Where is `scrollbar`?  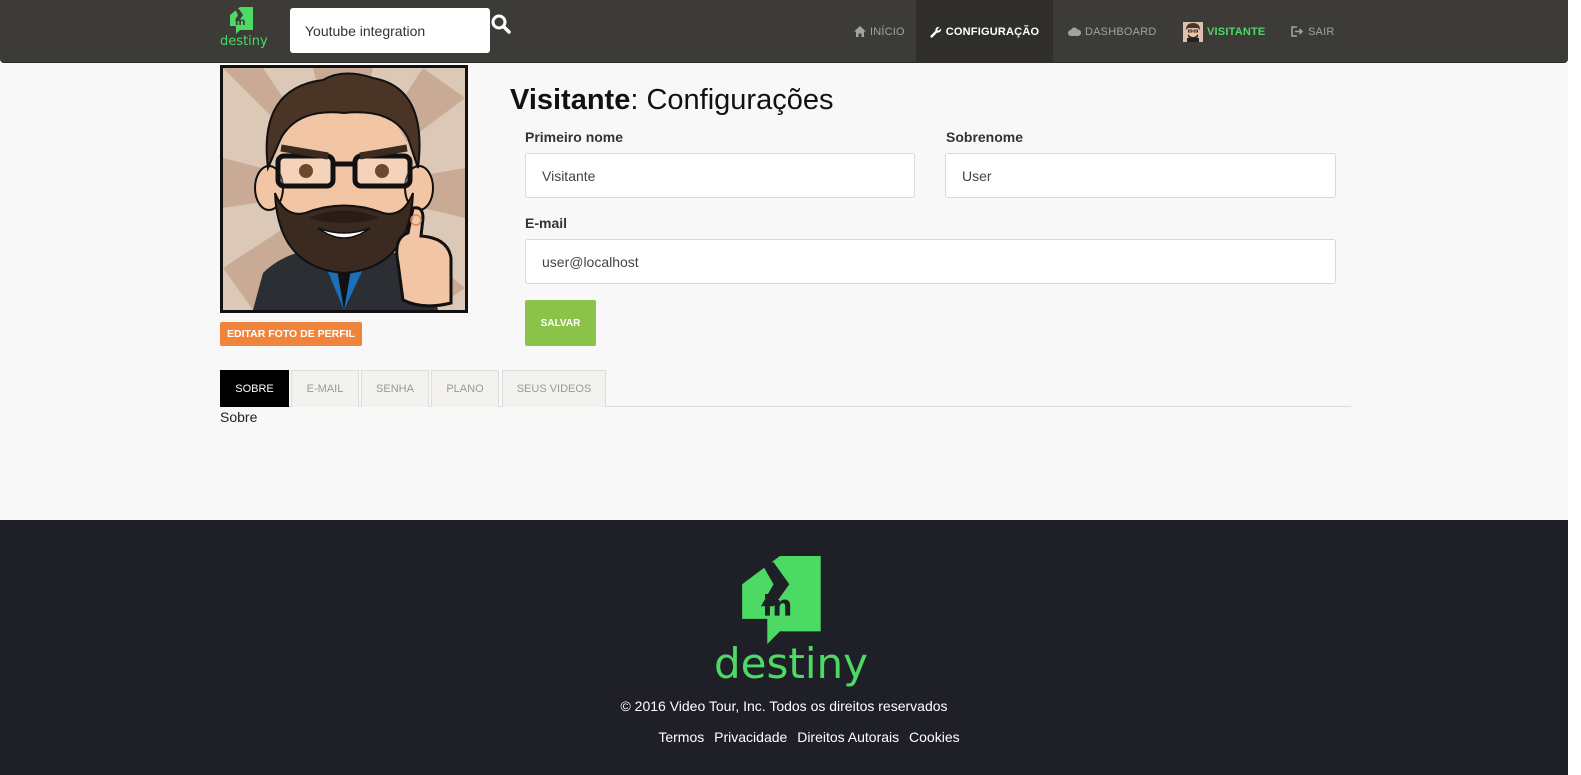 scrollbar is located at coordinates (1574, 387).